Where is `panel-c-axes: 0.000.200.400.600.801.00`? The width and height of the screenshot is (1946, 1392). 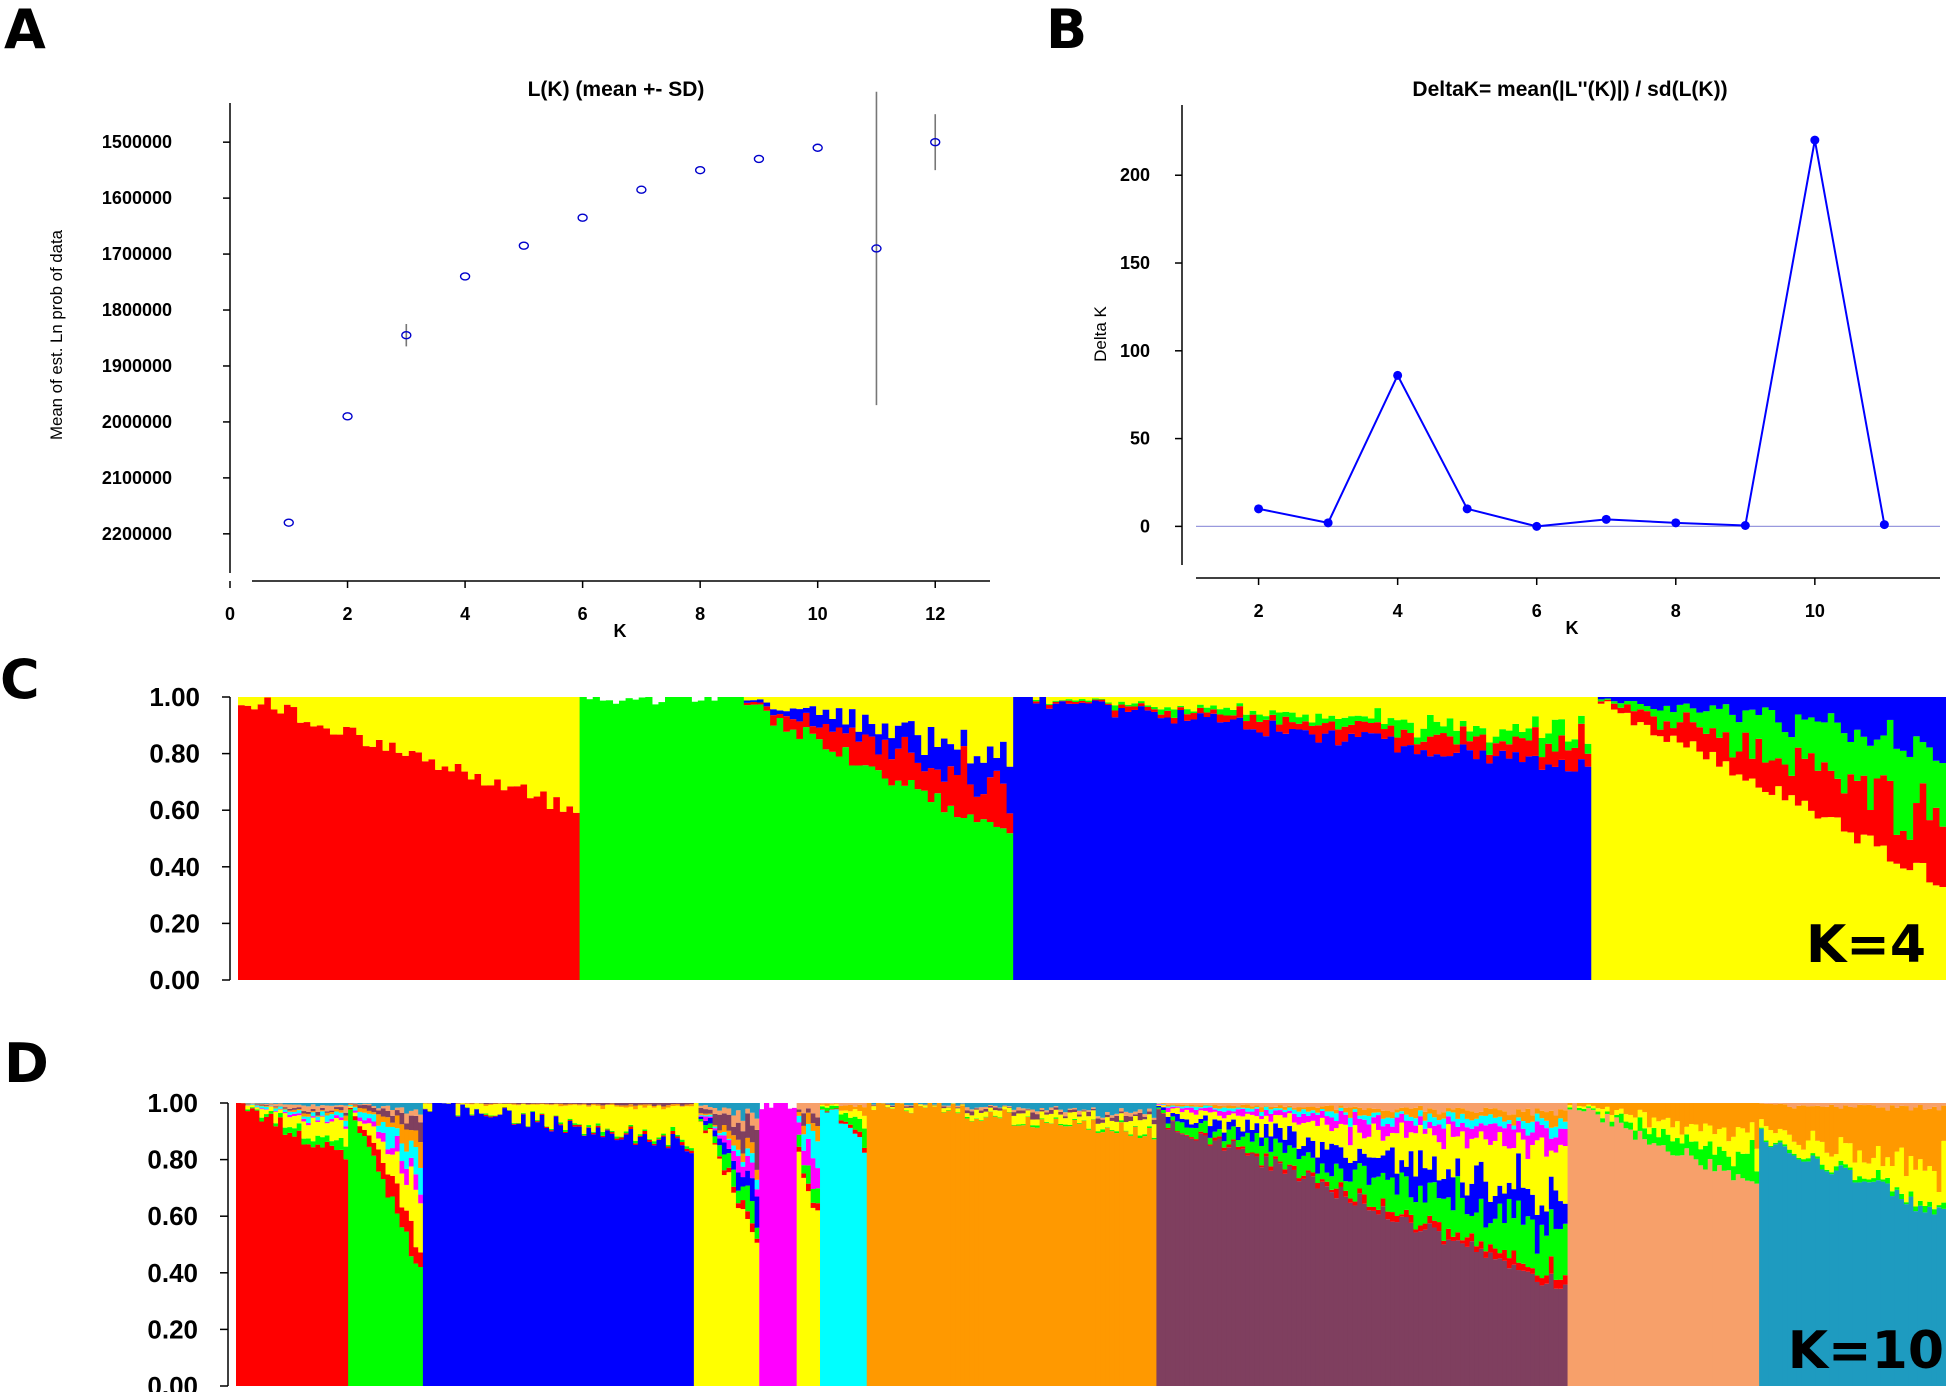
panel-c-axes: 0.000.200.400.600.801.00 is located at coordinates (190, 838).